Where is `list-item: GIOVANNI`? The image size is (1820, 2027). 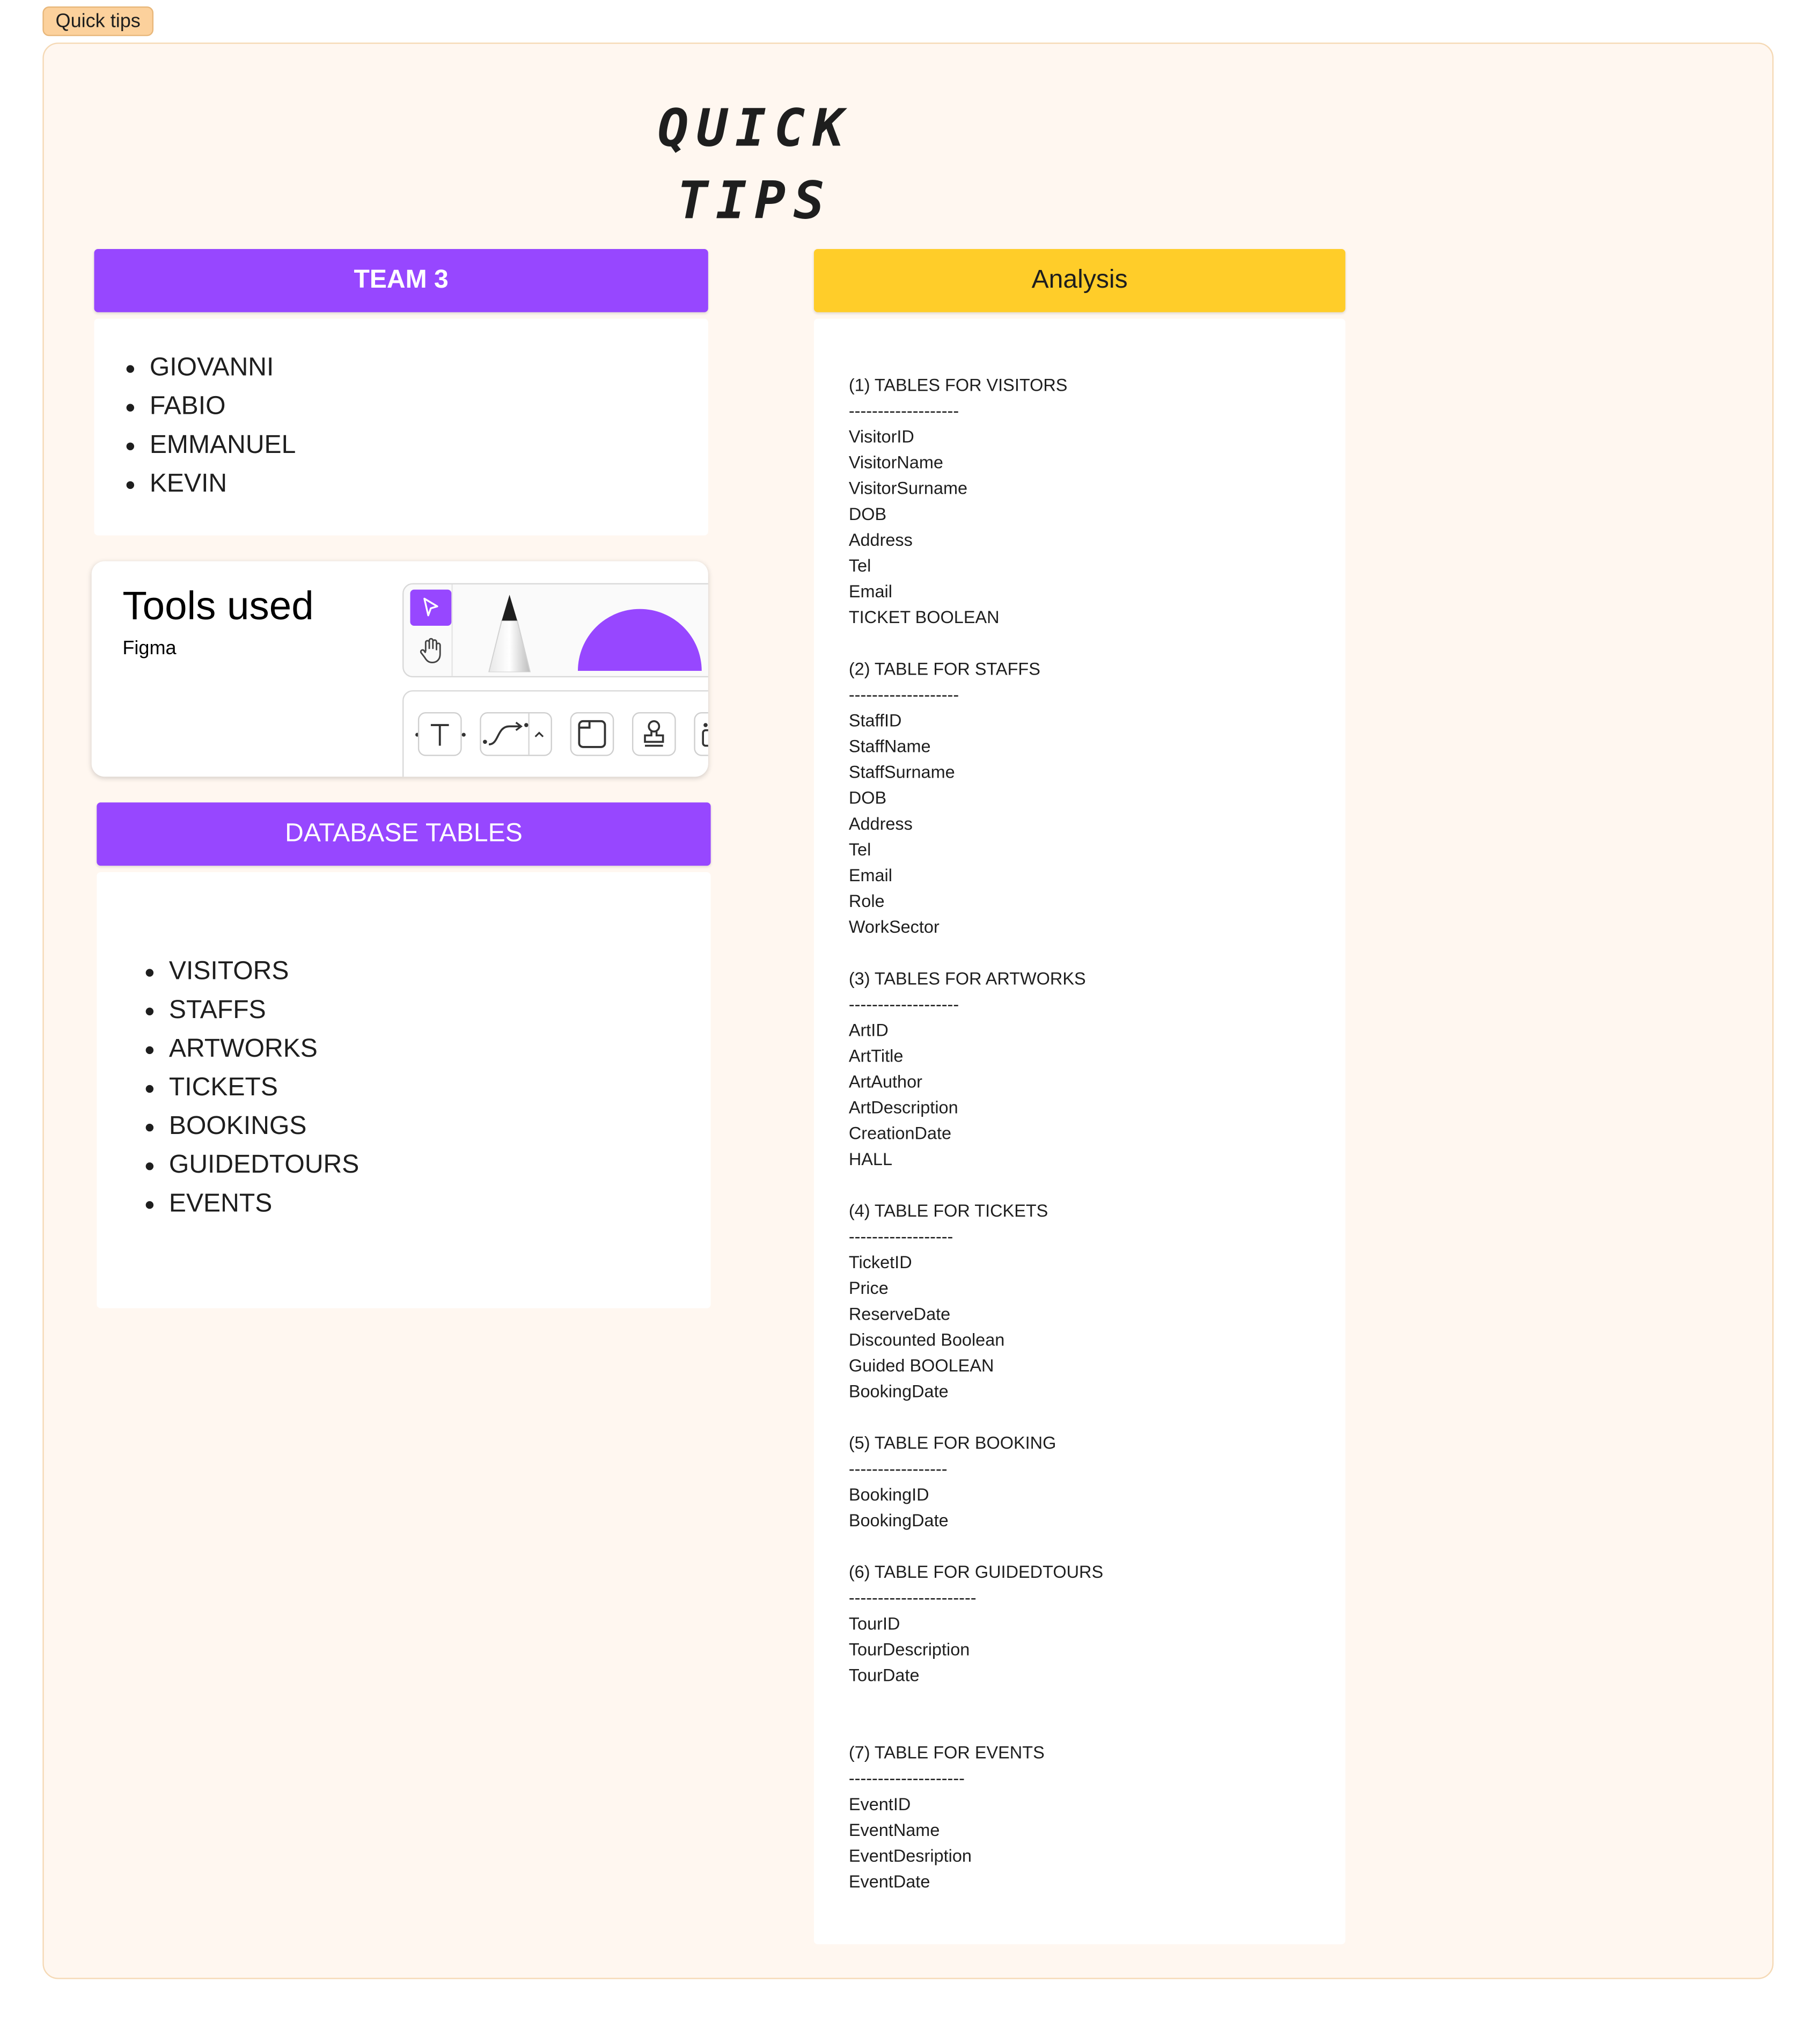 list-item: GIOVANNI is located at coordinates (429, 367).